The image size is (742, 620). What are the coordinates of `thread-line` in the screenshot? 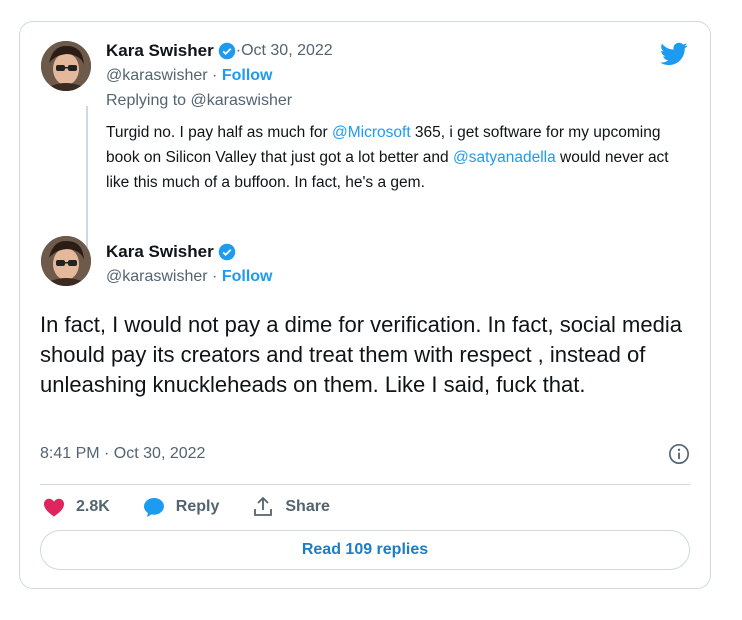 It's located at (87, 177).